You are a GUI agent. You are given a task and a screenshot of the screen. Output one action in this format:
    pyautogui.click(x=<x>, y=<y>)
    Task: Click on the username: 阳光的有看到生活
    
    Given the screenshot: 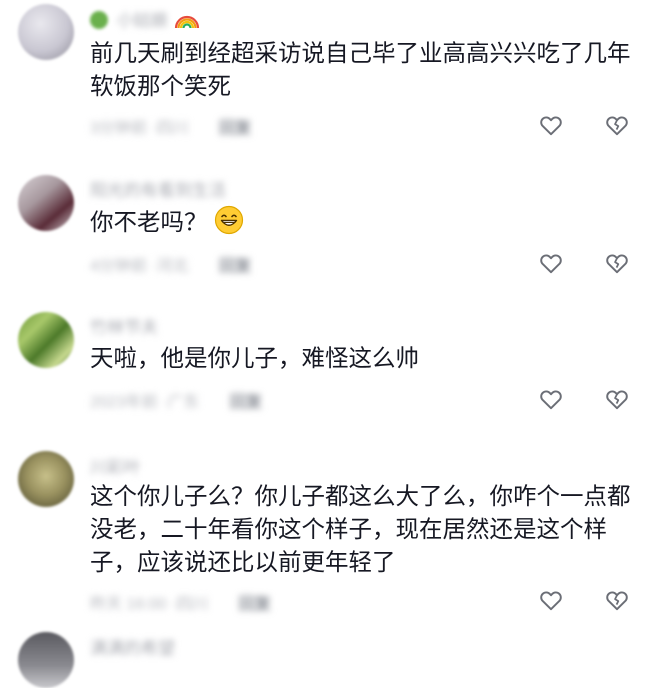 What is the action you would take?
    pyautogui.click(x=158, y=188)
    